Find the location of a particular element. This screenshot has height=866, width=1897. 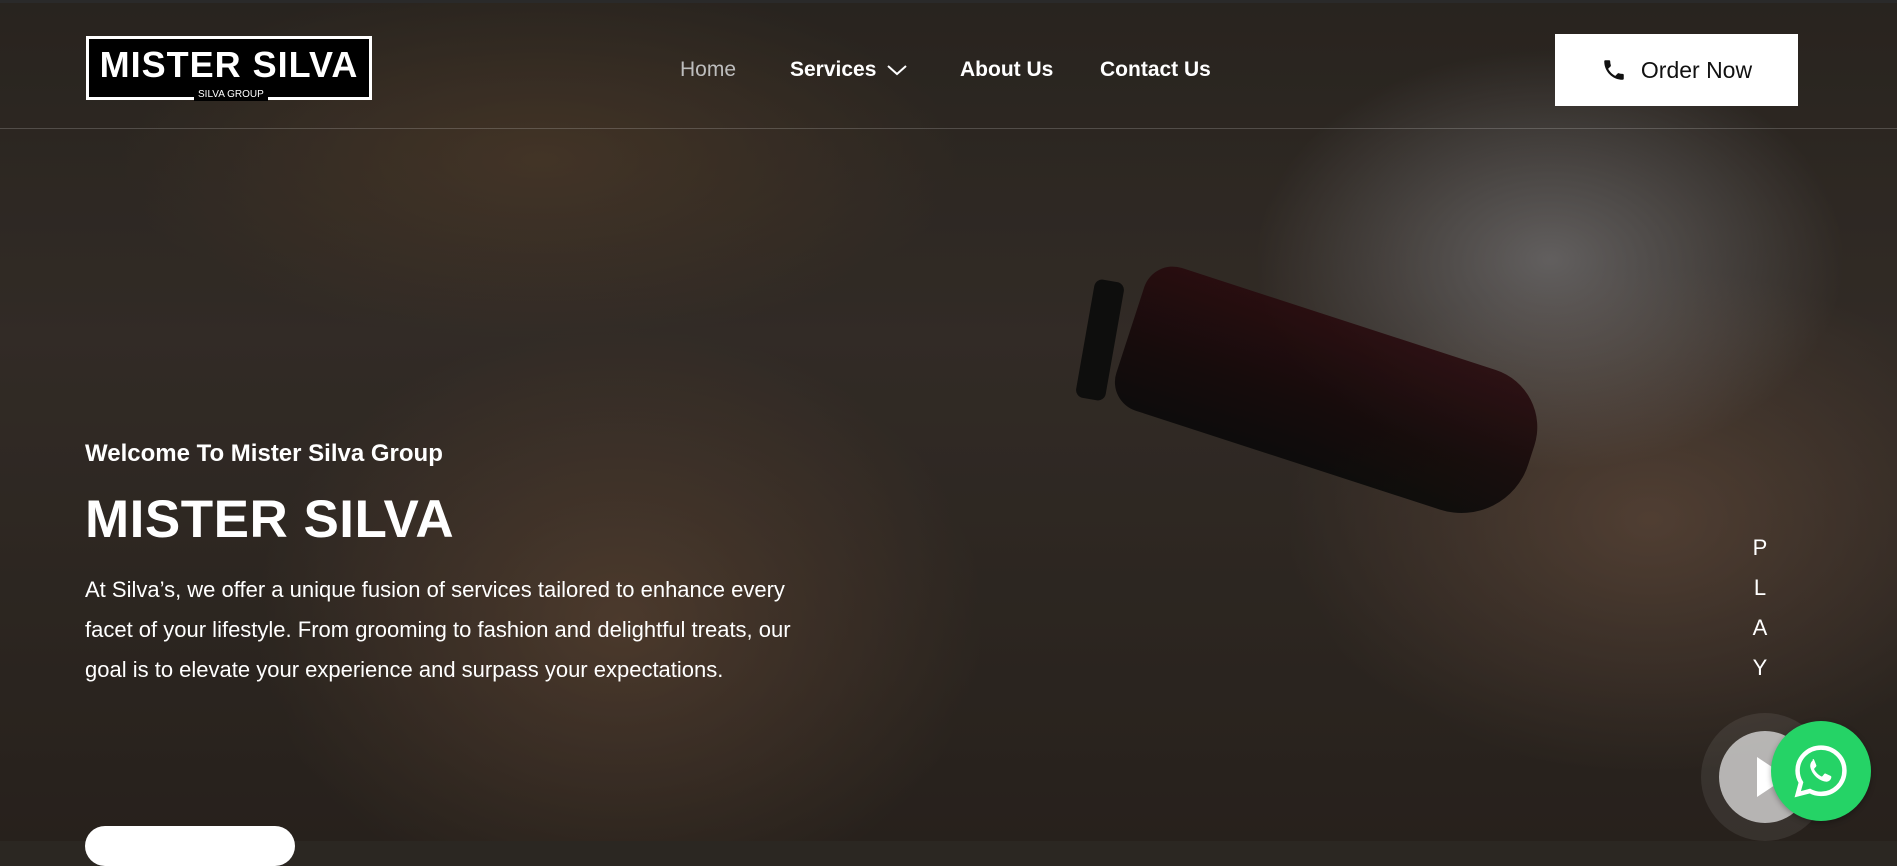

play-letter: L is located at coordinates (1760, 587).